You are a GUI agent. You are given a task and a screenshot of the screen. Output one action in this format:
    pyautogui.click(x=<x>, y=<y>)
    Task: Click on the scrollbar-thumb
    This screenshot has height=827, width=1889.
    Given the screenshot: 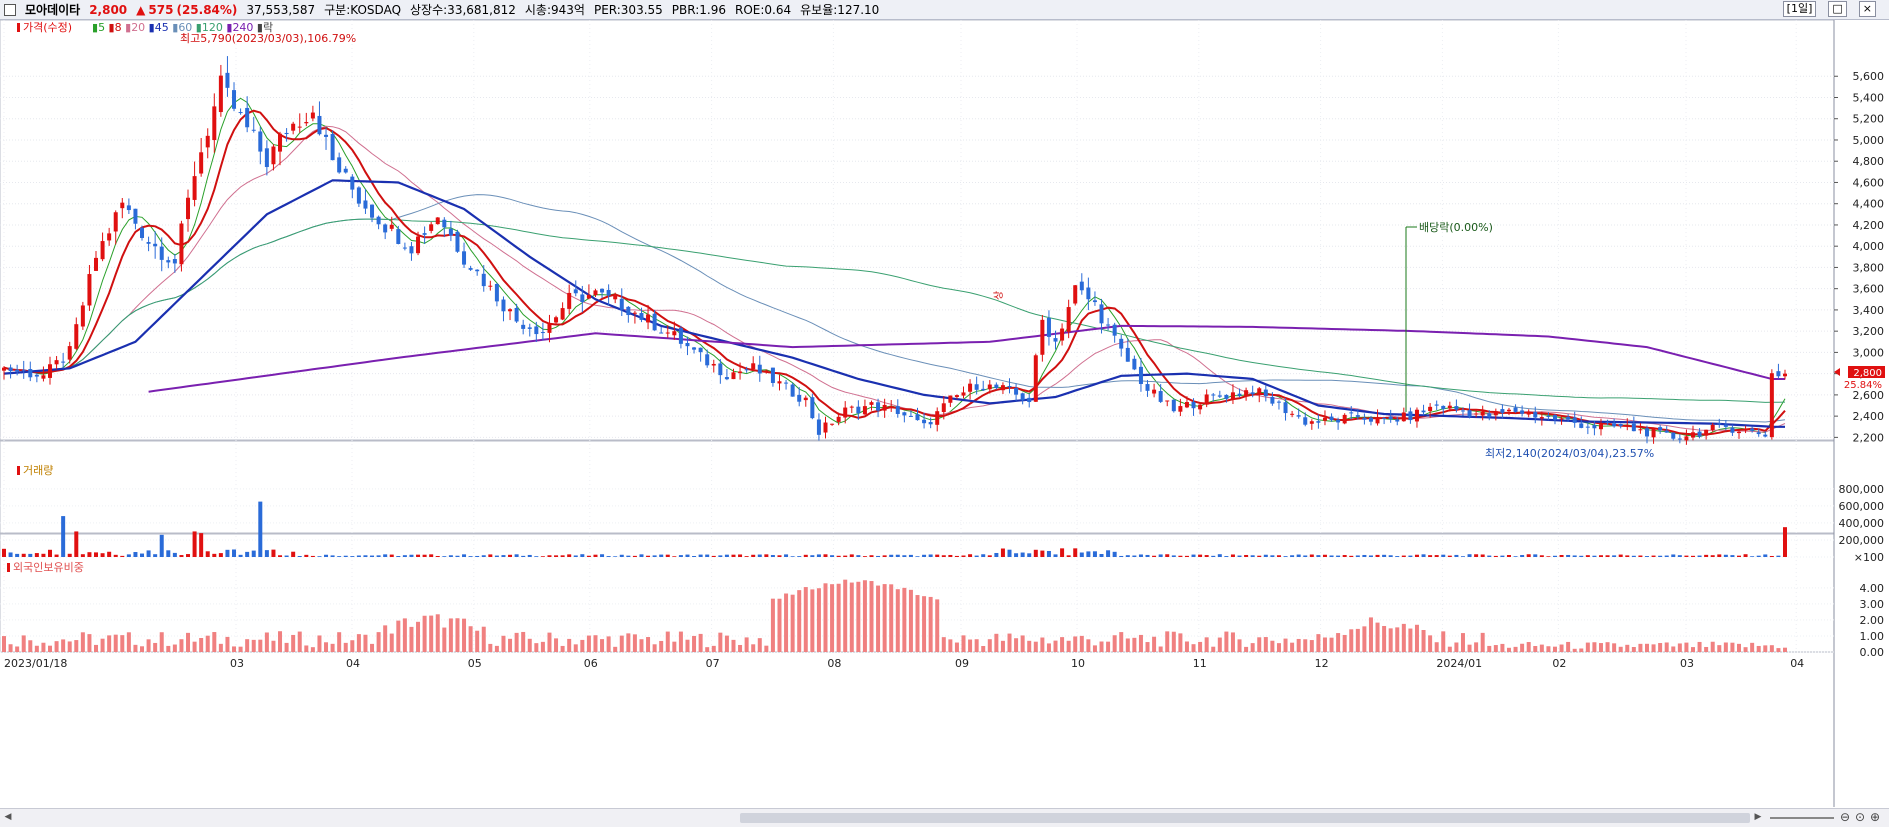 What is the action you would take?
    pyautogui.click(x=1245, y=818)
    